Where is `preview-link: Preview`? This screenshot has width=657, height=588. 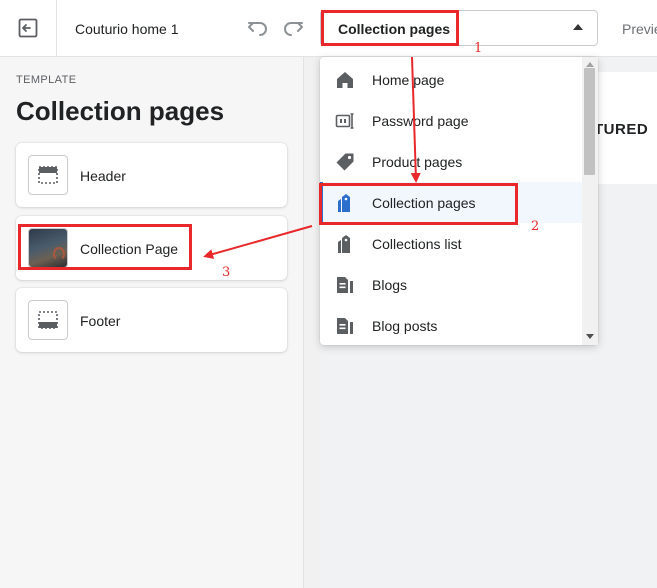 preview-link: Preview is located at coordinates (639, 29).